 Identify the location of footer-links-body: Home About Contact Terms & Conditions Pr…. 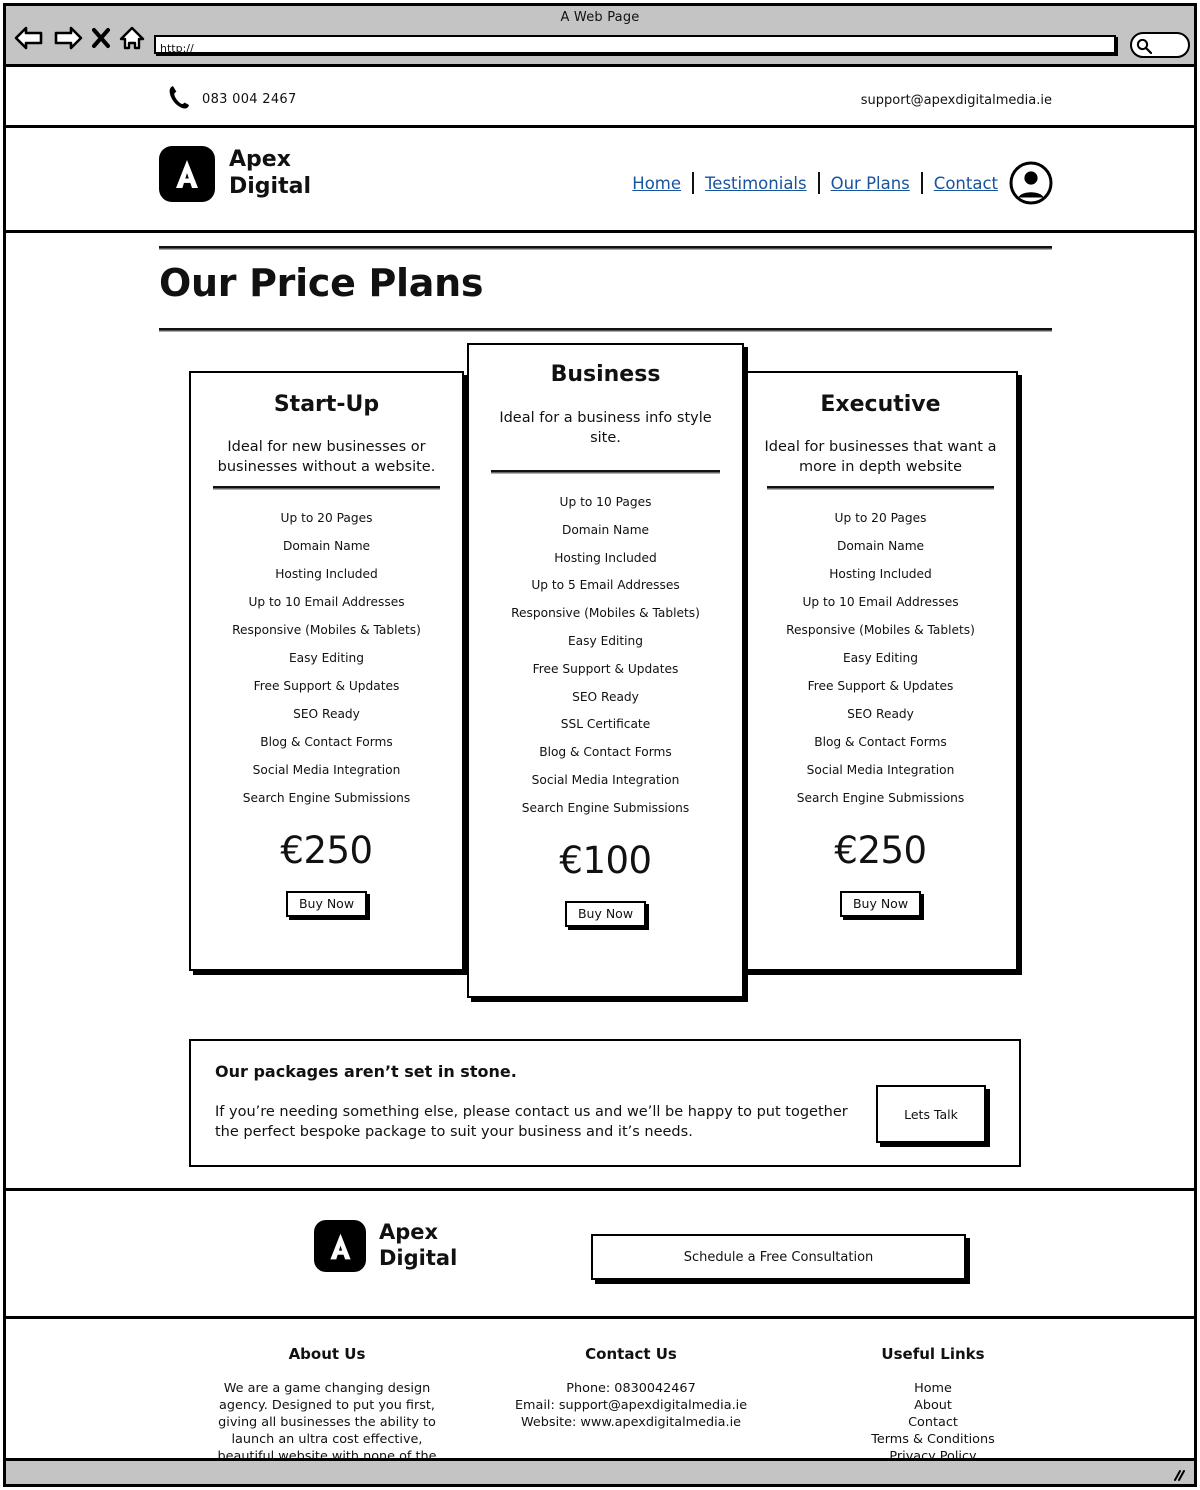
(933, 1422).